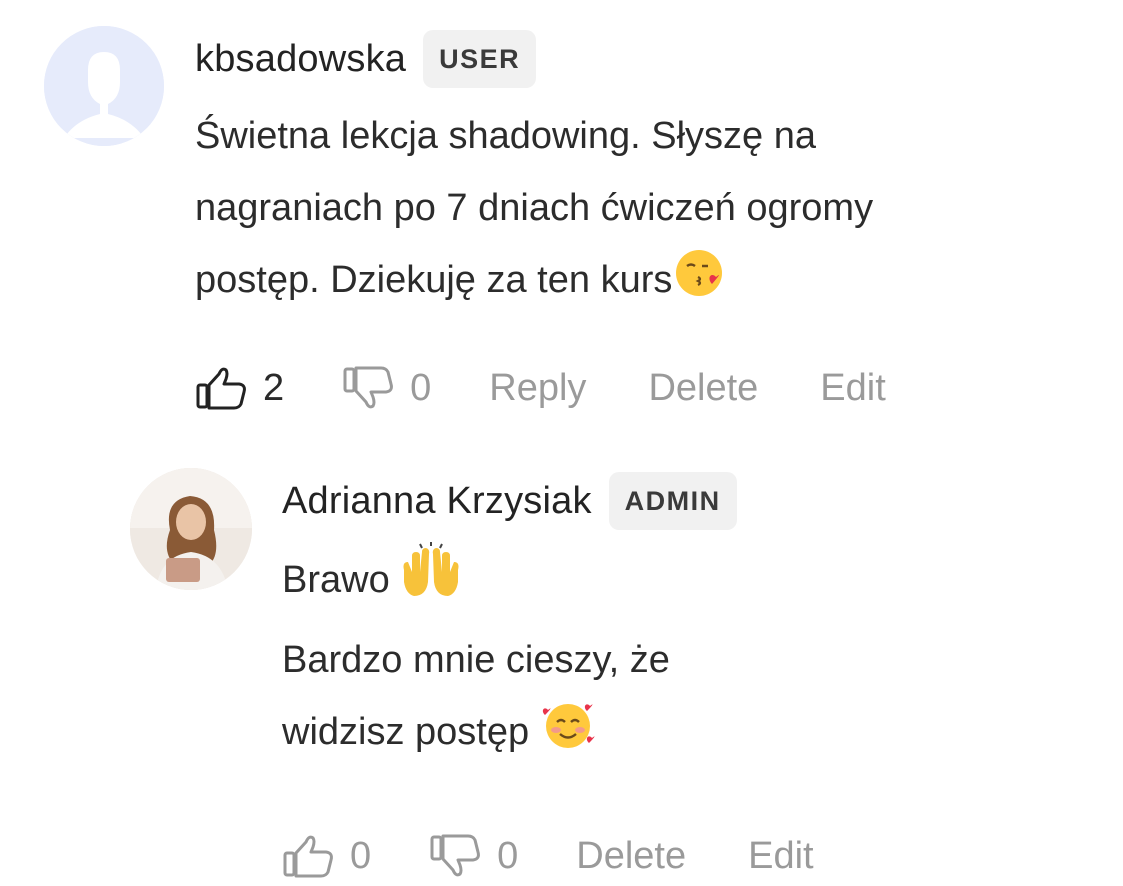  What do you see at coordinates (672, 501) in the screenshot?
I see `role-badge: ADMIN` at bounding box center [672, 501].